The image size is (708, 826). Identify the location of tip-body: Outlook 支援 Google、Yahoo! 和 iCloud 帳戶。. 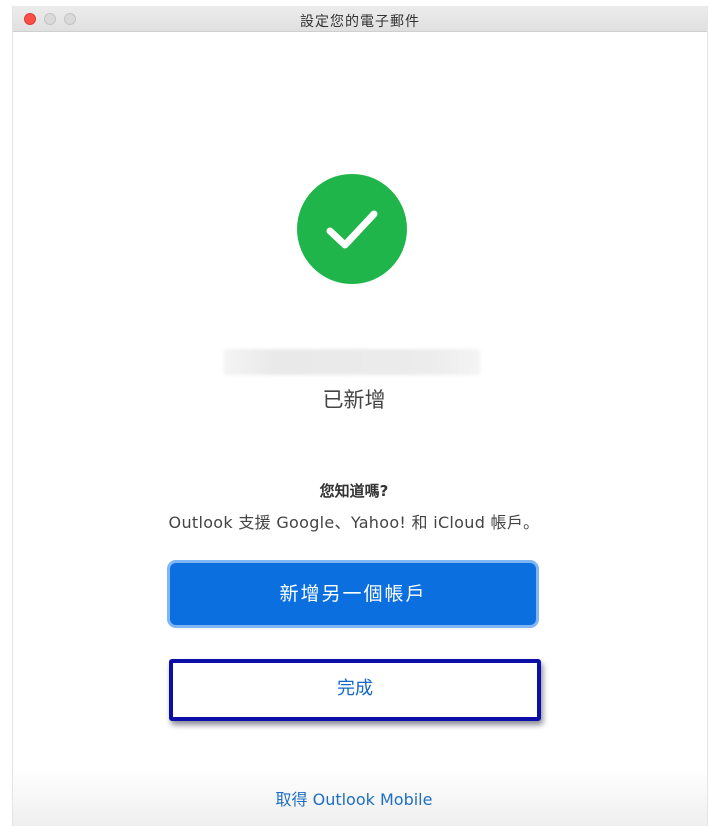
(354, 522).